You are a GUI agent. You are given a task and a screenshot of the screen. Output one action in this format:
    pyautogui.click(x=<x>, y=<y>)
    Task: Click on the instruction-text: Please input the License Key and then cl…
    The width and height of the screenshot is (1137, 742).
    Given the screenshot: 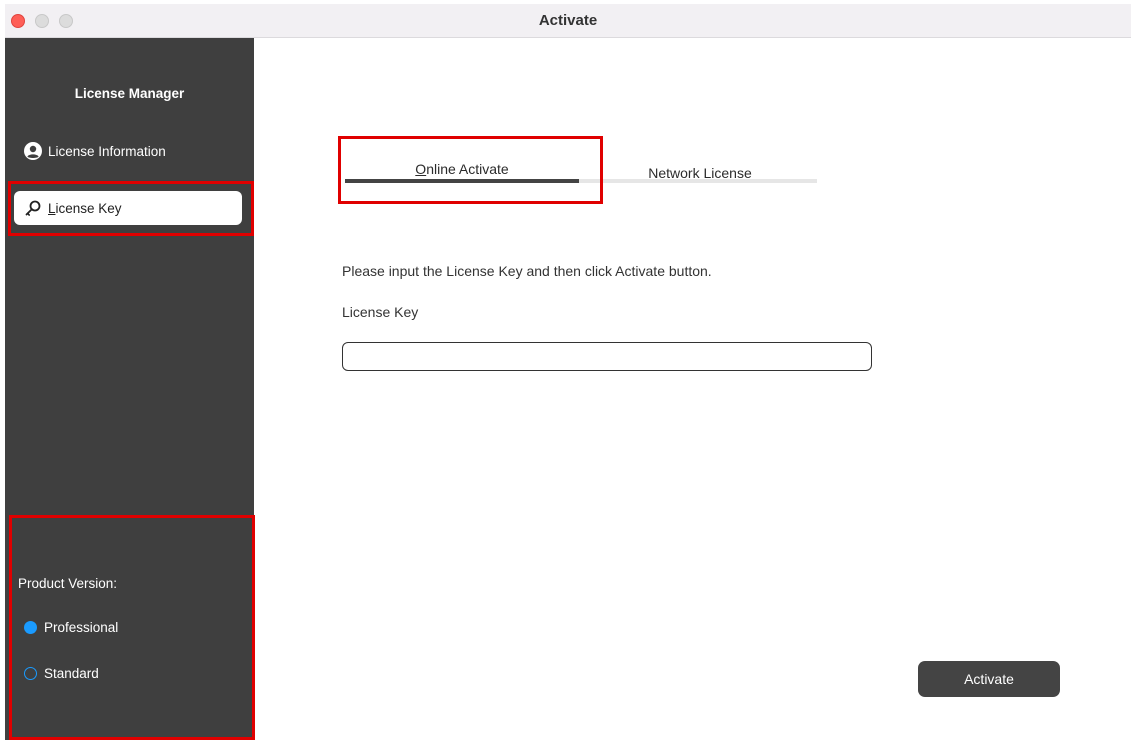 What is the action you would take?
    pyautogui.click(x=527, y=271)
    